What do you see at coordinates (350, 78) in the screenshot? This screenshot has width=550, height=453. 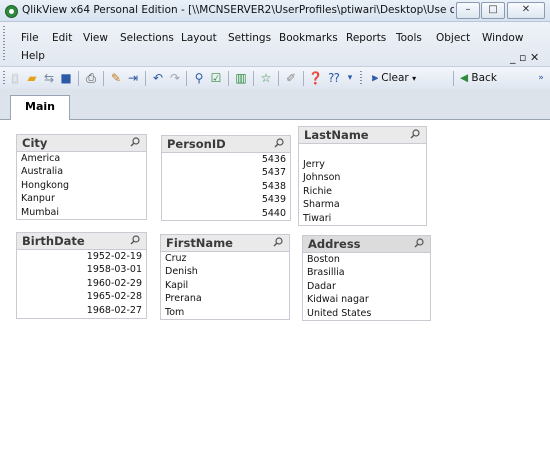 I see `toolbar-overflow-icon: ▾` at bounding box center [350, 78].